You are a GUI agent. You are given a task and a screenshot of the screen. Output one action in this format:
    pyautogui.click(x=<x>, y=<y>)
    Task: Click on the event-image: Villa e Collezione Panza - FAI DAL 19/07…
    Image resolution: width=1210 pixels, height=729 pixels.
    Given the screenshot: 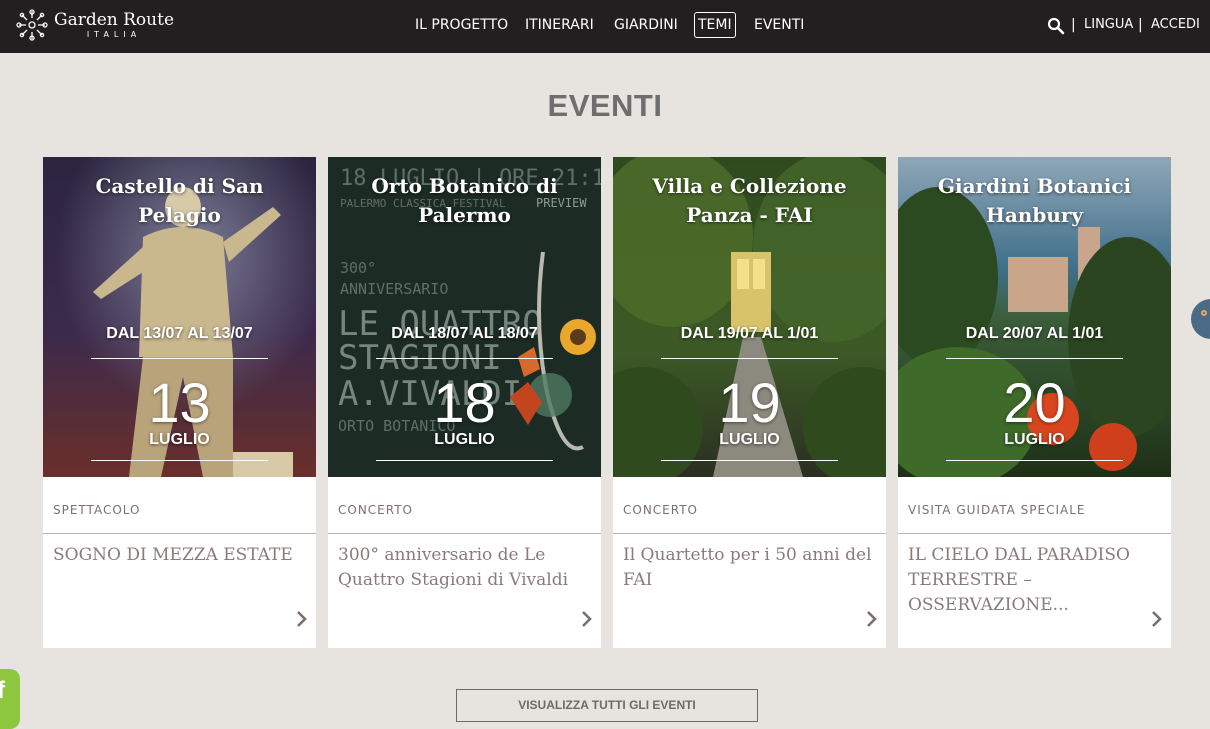 What is the action you would take?
    pyautogui.click(x=749, y=317)
    